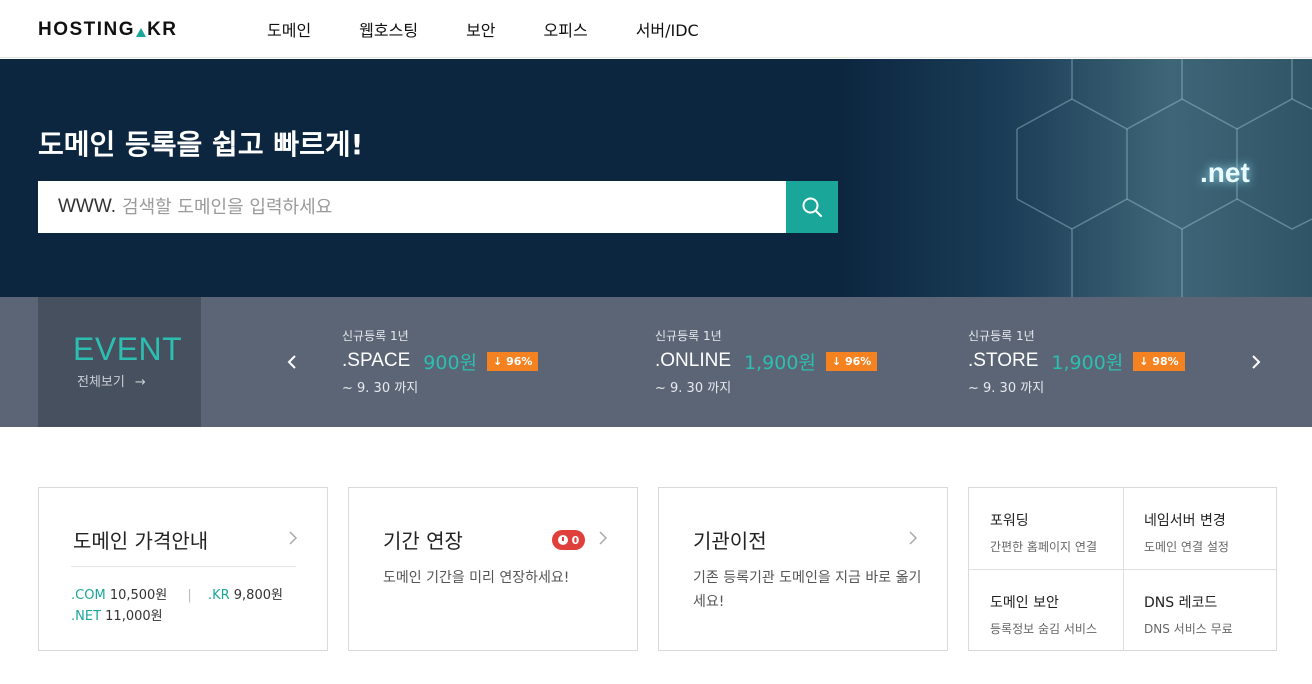 The image size is (1312, 684). I want to click on grid-item-domain-security: 도메인 보안 등록정보 숨김 서비스, so click(1046, 611).